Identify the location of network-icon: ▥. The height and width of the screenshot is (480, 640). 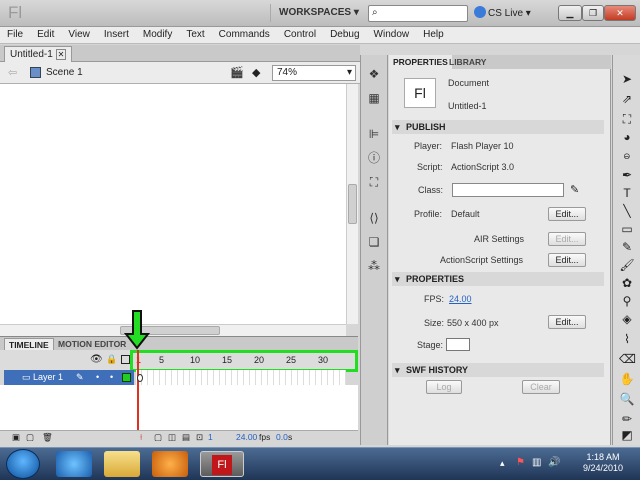
(536, 462).